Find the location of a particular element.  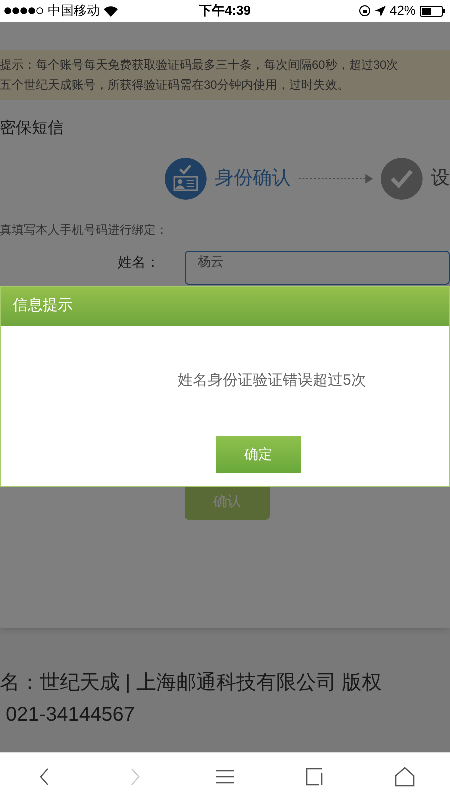

section-title: 密保短信 is located at coordinates (32, 128).